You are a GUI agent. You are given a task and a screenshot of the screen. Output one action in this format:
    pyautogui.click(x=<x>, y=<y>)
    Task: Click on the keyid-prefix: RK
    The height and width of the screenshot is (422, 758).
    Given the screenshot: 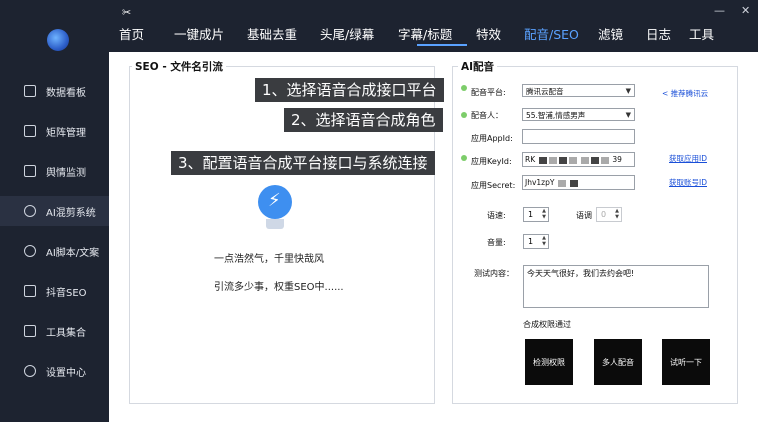 What is the action you would take?
    pyautogui.click(x=530, y=159)
    